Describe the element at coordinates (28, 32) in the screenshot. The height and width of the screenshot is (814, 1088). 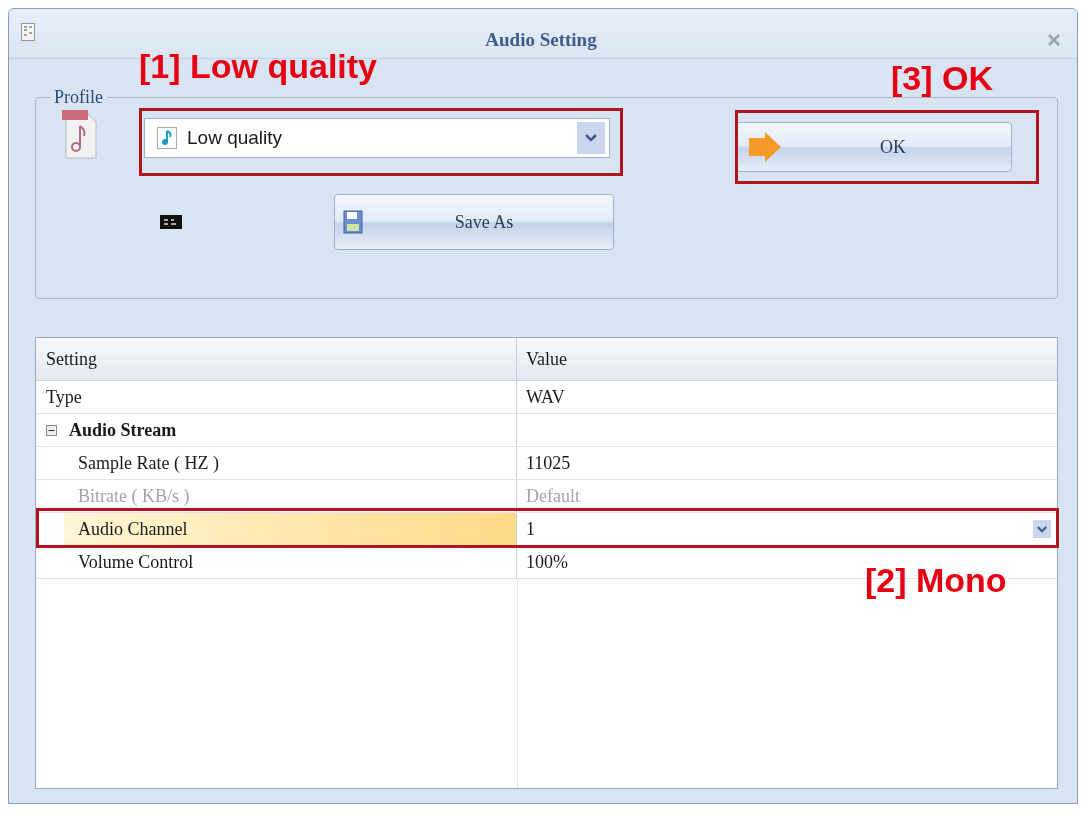
I see `app-icon` at that location.